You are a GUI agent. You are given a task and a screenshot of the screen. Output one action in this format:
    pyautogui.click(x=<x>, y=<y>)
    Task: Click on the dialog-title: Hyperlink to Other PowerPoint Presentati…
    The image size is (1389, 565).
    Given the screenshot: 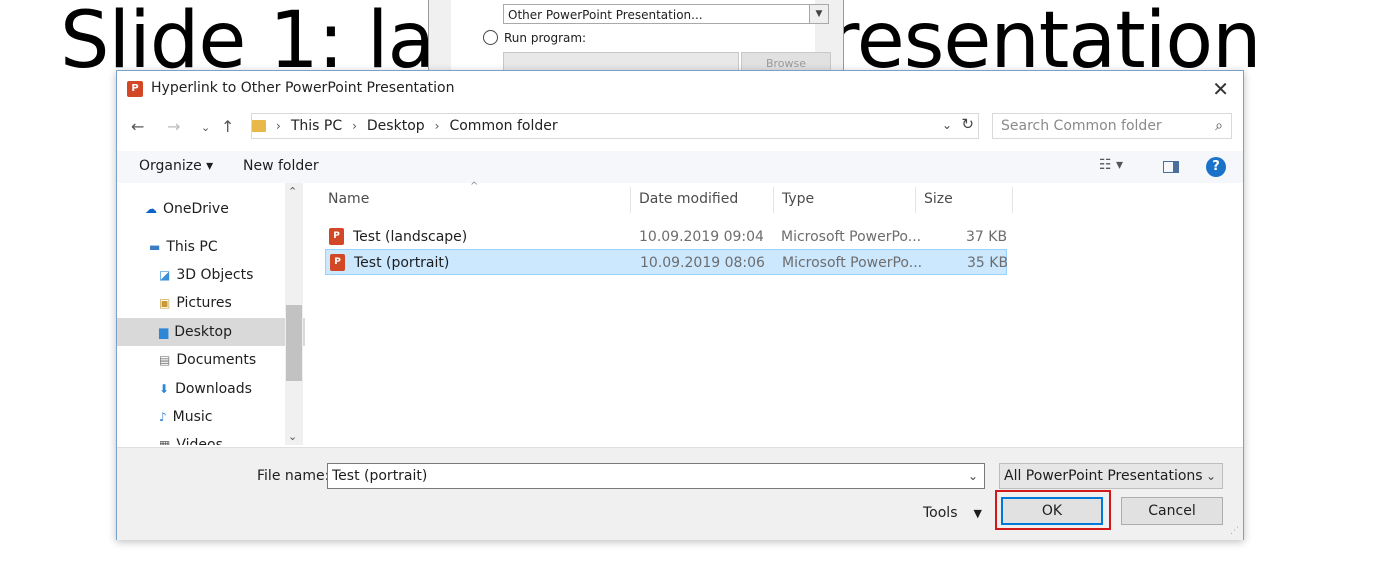 What is the action you would take?
    pyautogui.click(x=303, y=88)
    